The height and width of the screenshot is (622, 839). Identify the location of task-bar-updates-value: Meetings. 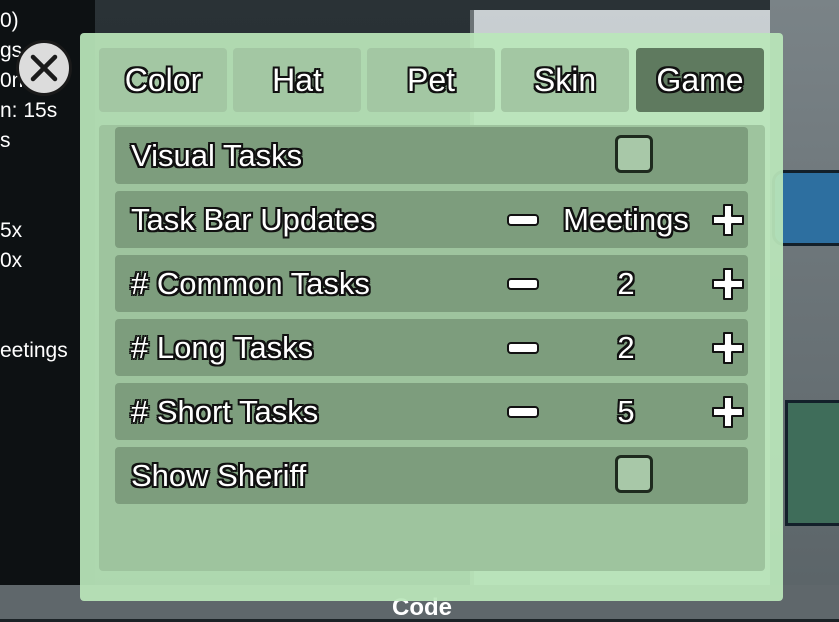
(626, 219).